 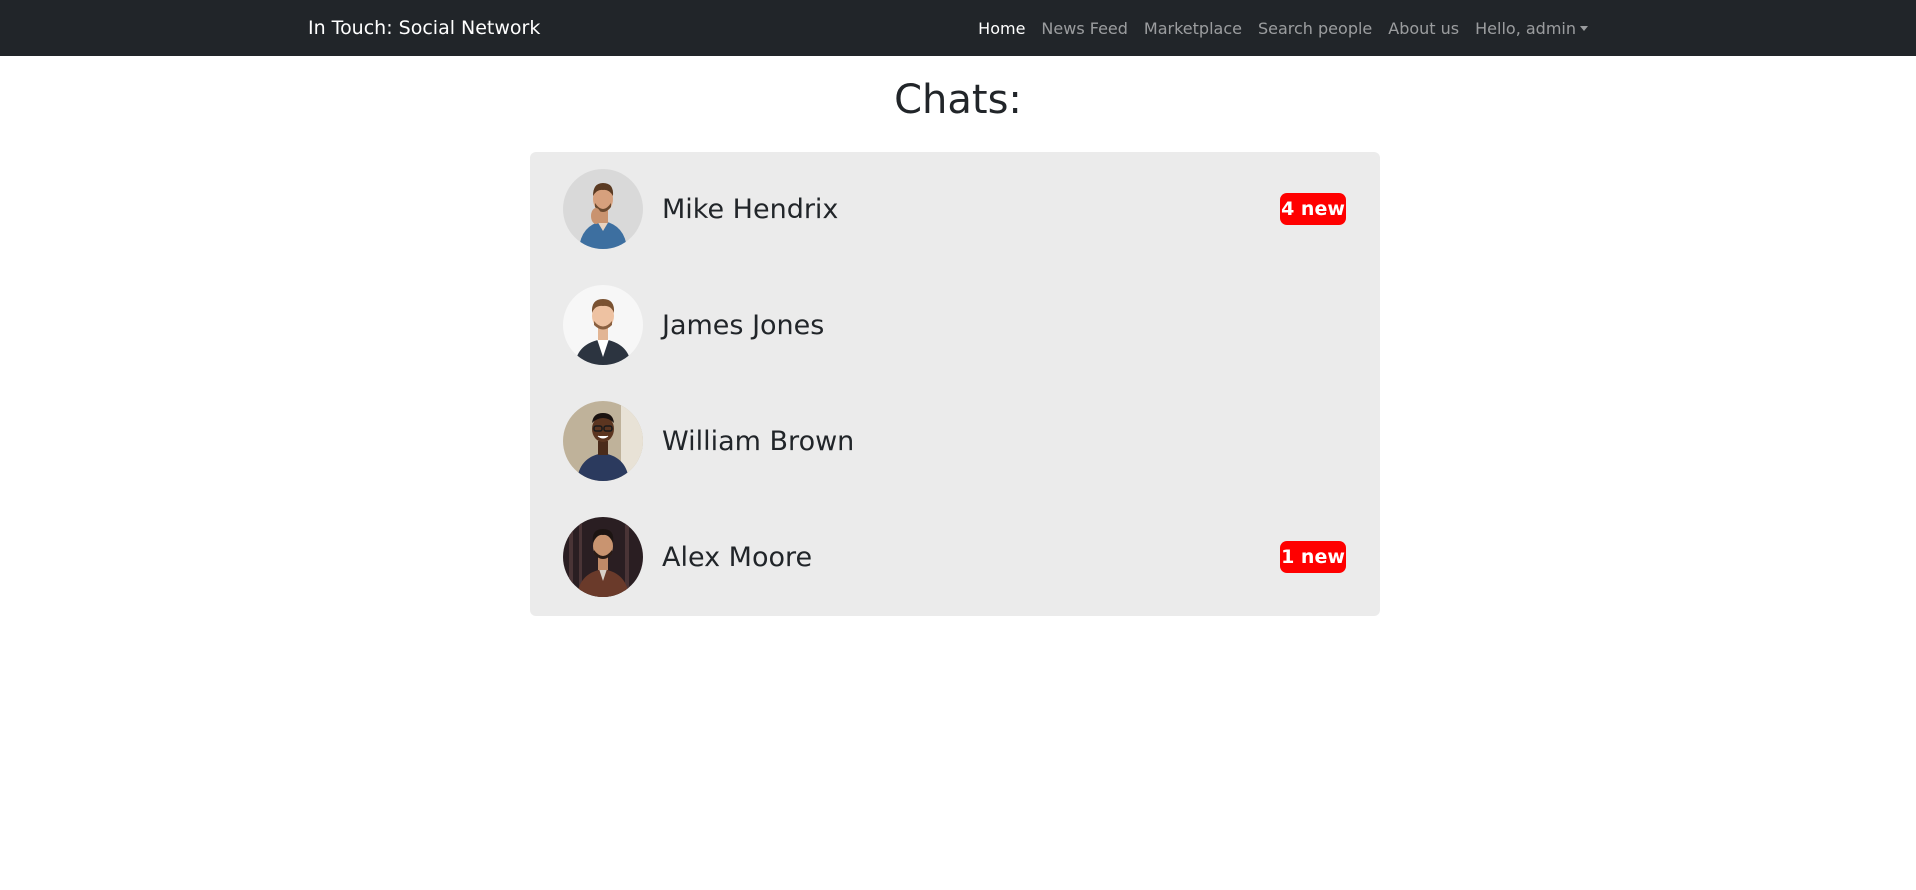 What do you see at coordinates (1313, 557) in the screenshot?
I see `new-messages-badge: 1 new` at bounding box center [1313, 557].